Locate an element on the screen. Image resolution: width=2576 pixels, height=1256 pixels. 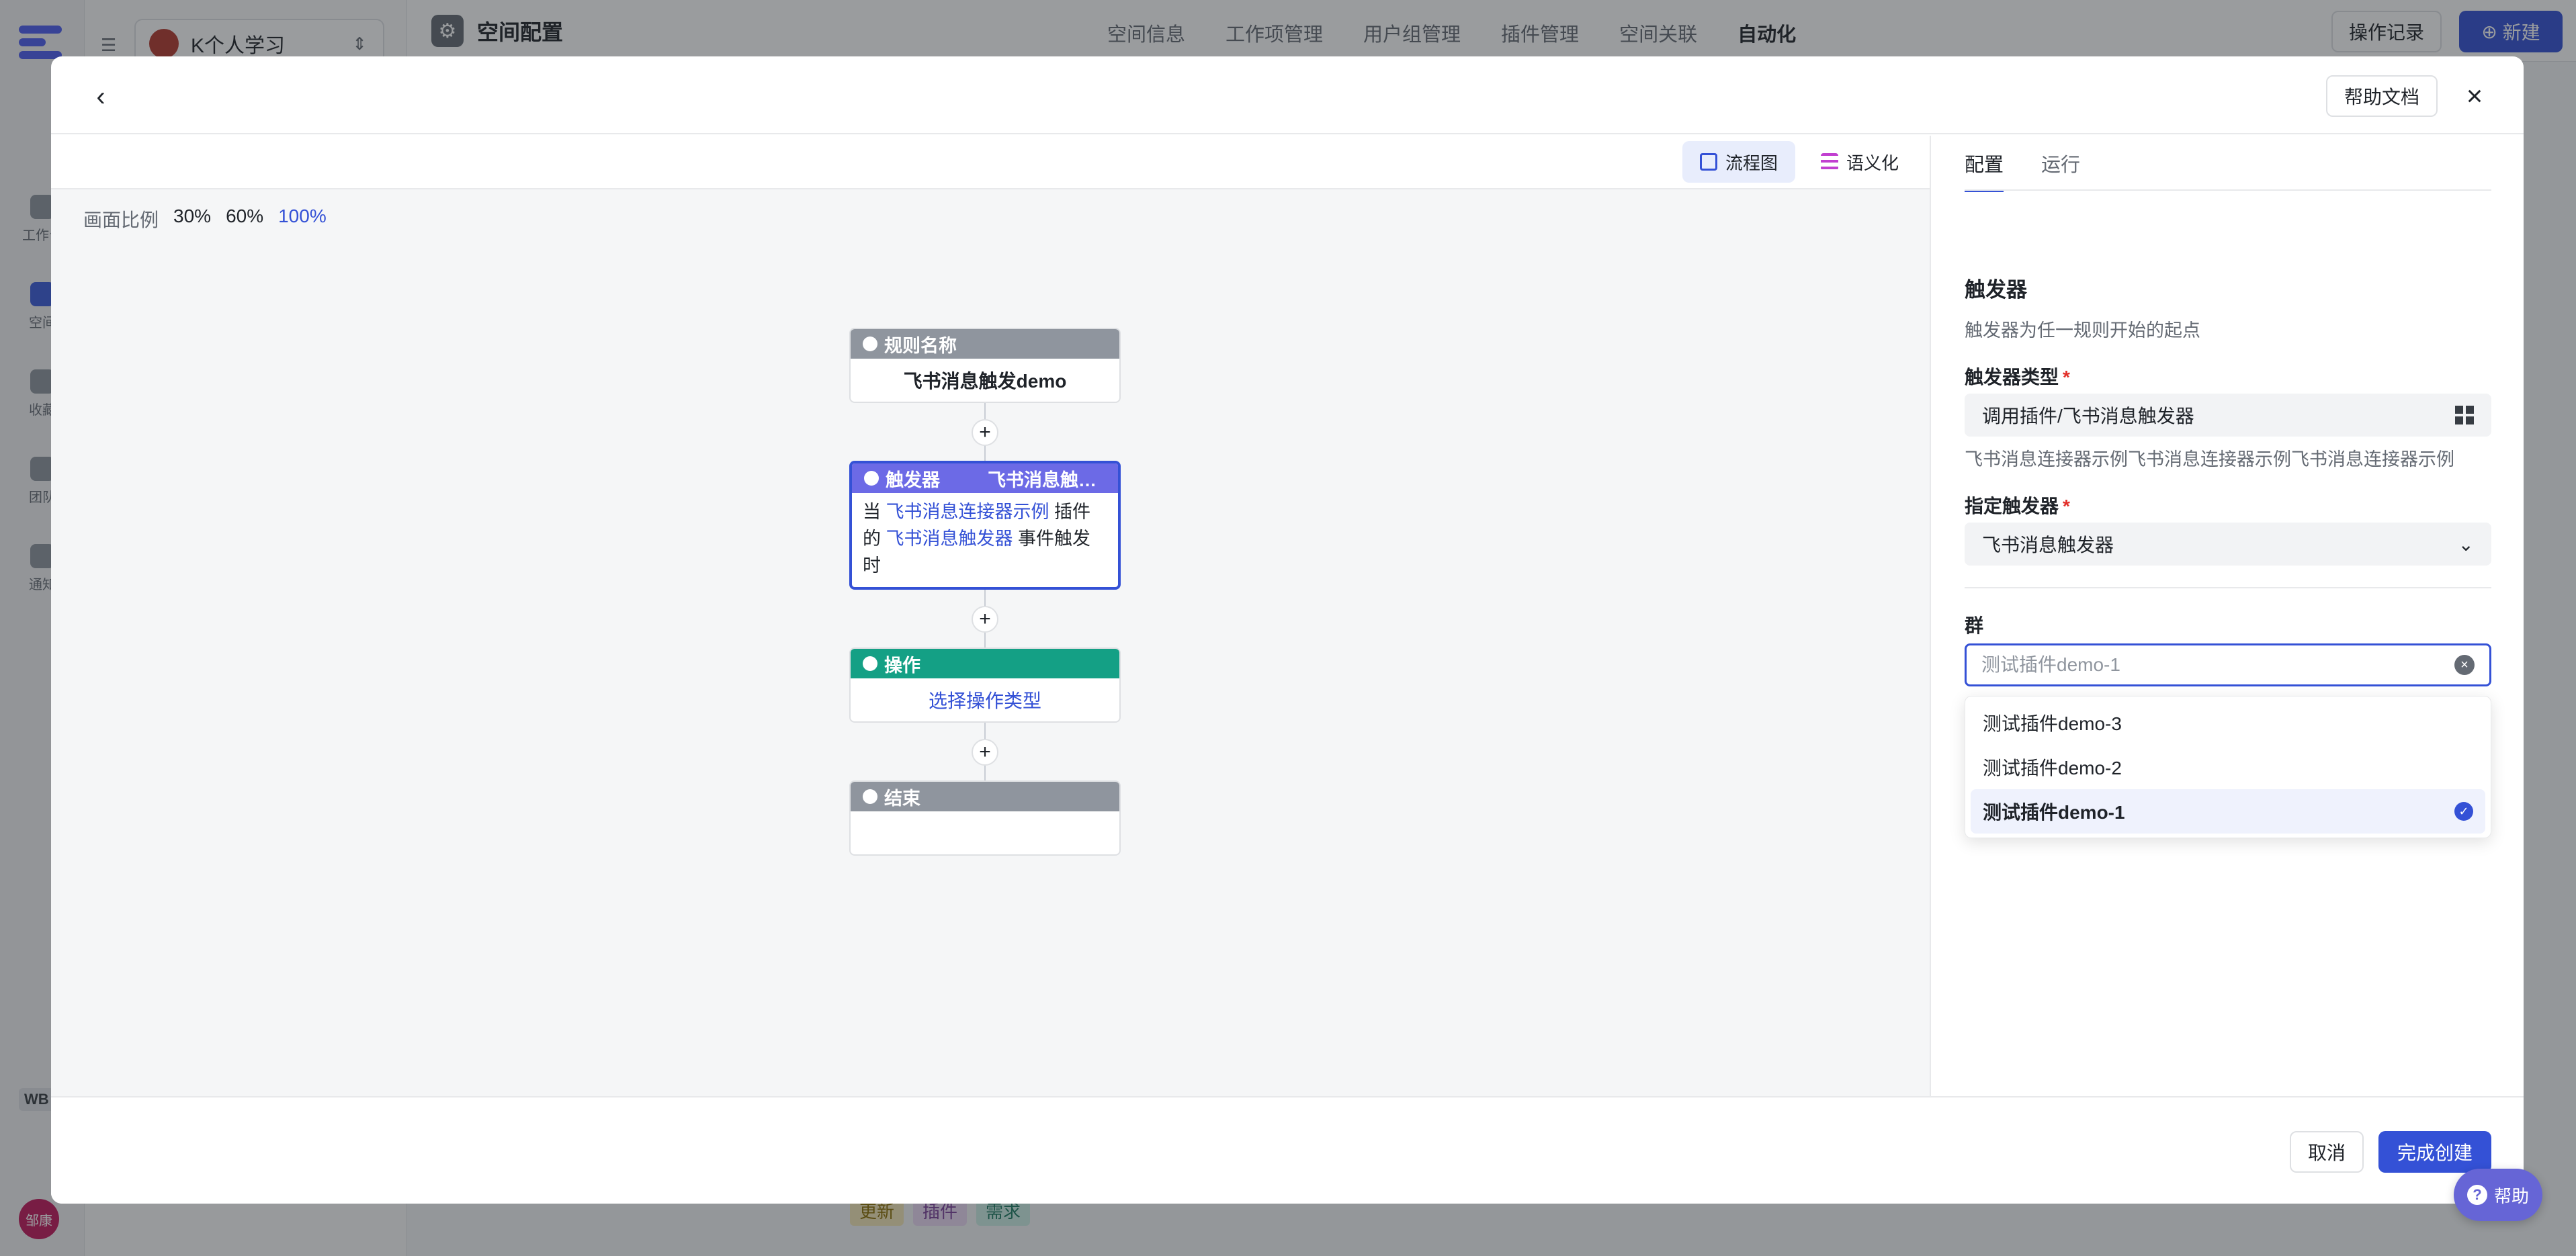
trigger-link: 飞书消息触发器 is located at coordinates (949, 539).